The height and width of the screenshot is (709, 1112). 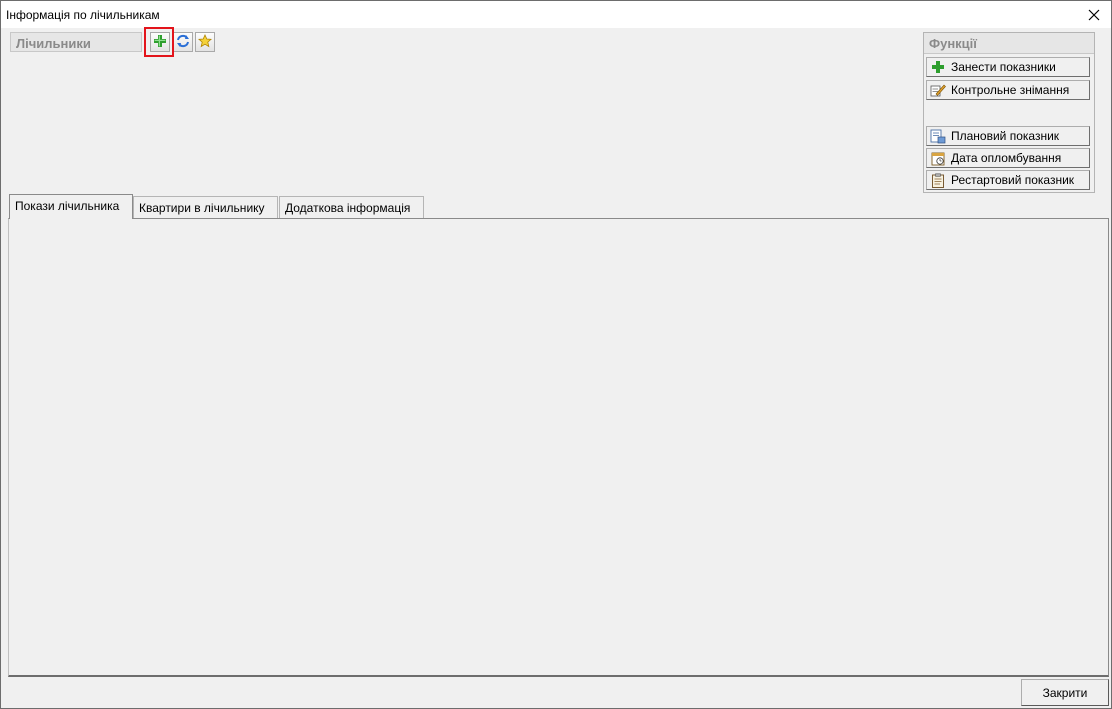 I want to click on calendar-icon, so click(x=938, y=158).